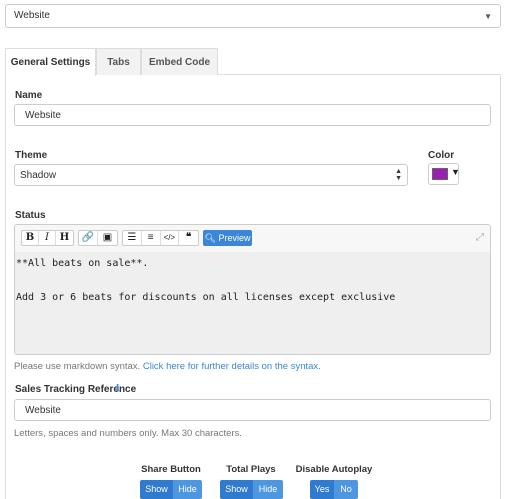 The height and width of the screenshot is (499, 505). What do you see at coordinates (322, 489) in the screenshot?
I see `autoplay-yes-option: Yes` at bounding box center [322, 489].